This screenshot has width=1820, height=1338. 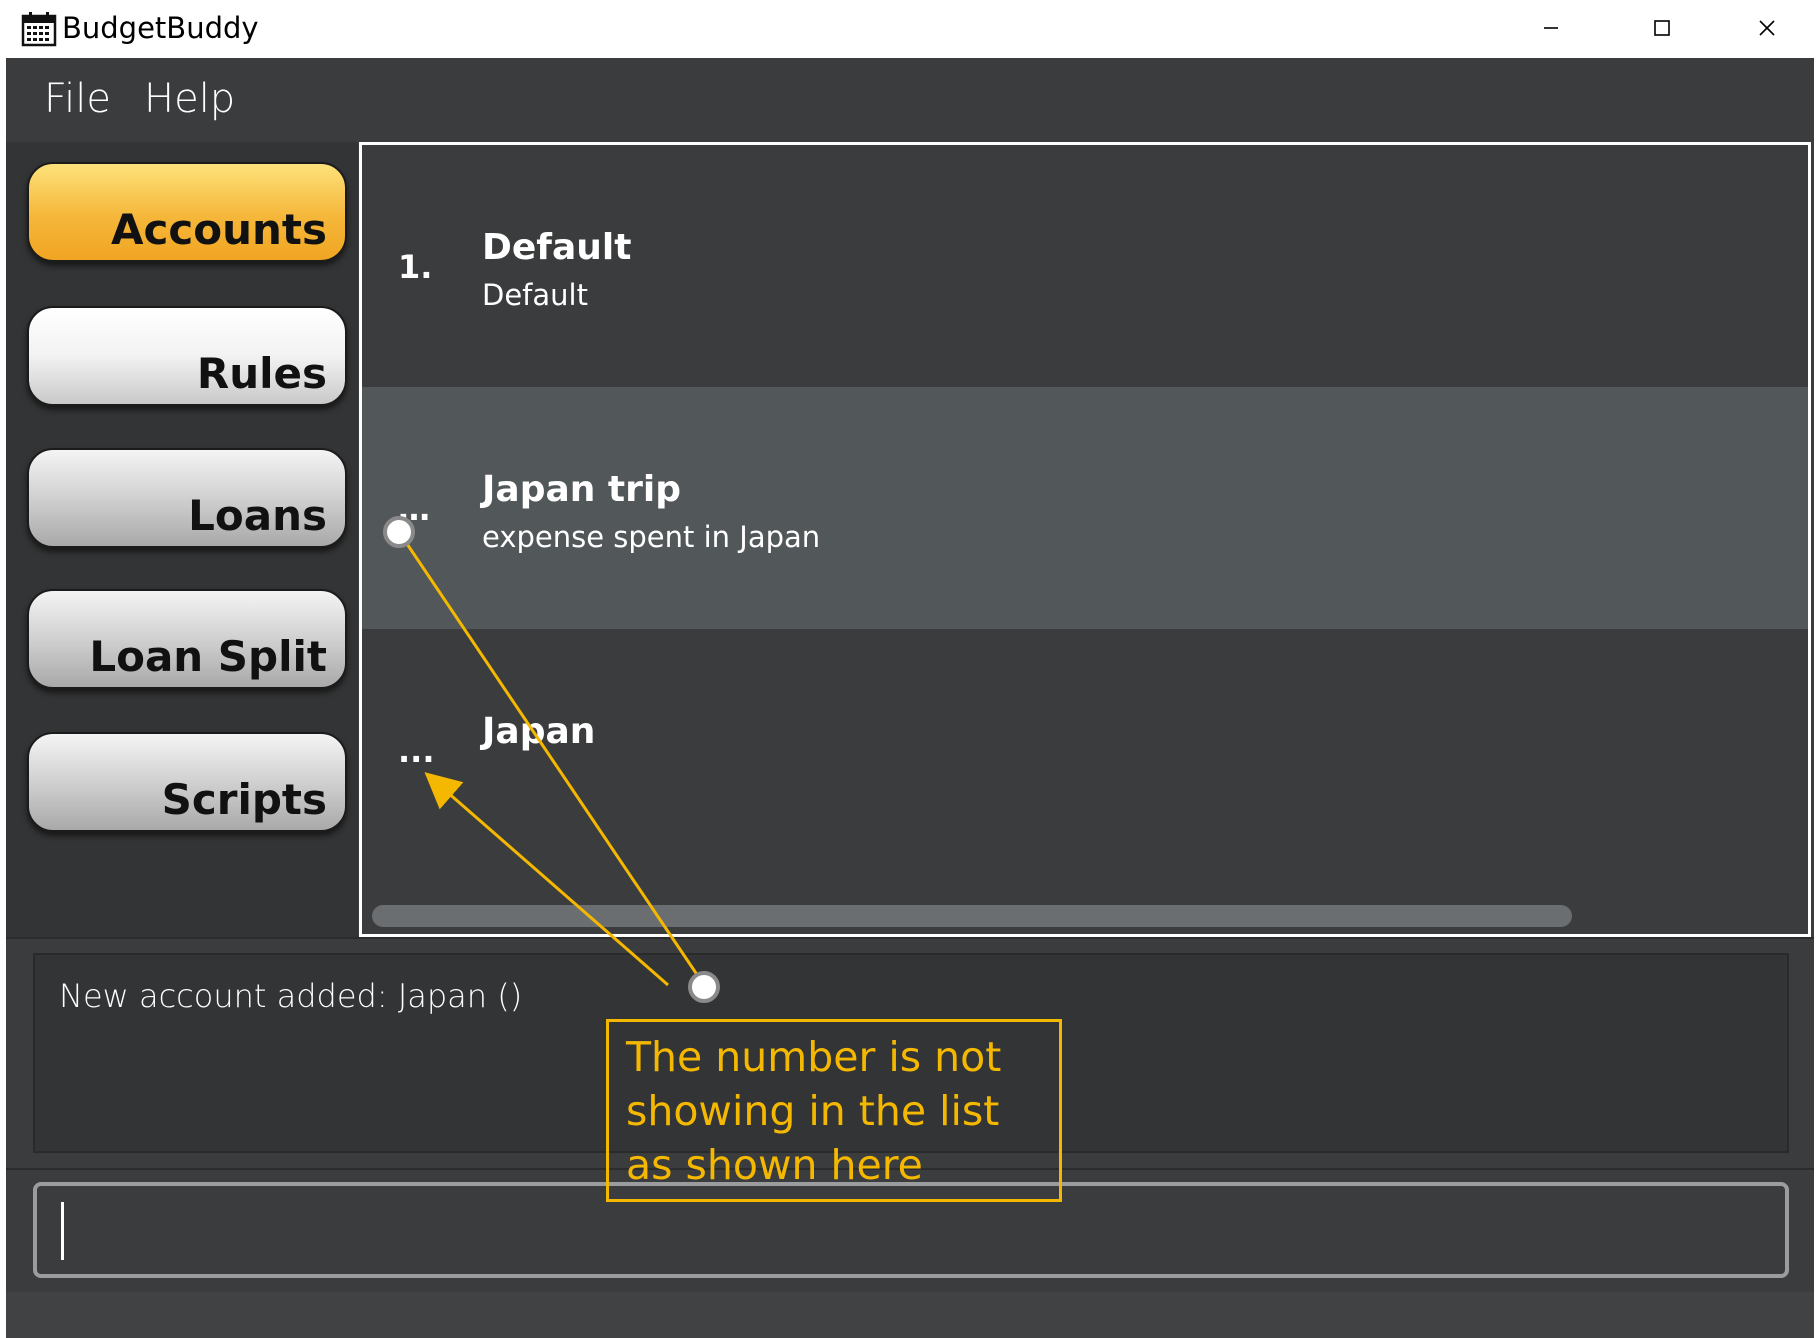 What do you see at coordinates (551, 758) in the screenshot?
I see `annotation-line` at bounding box center [551, 758].